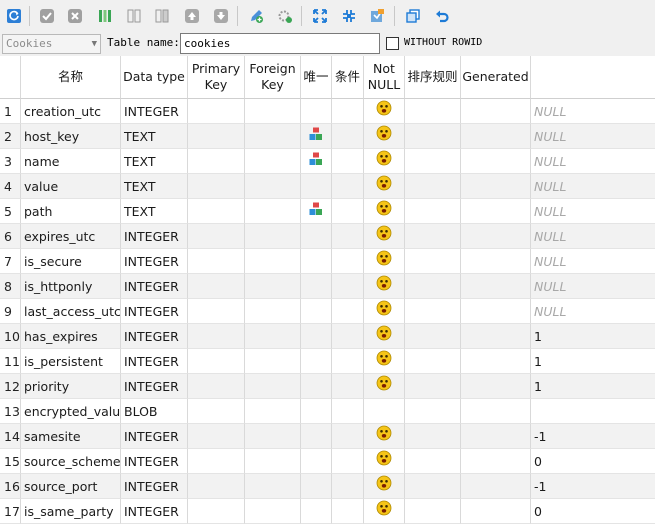 The width and height of the screenshot is (655, 531). I want to click on column-name-cell: is_secure, so click(71, 261).